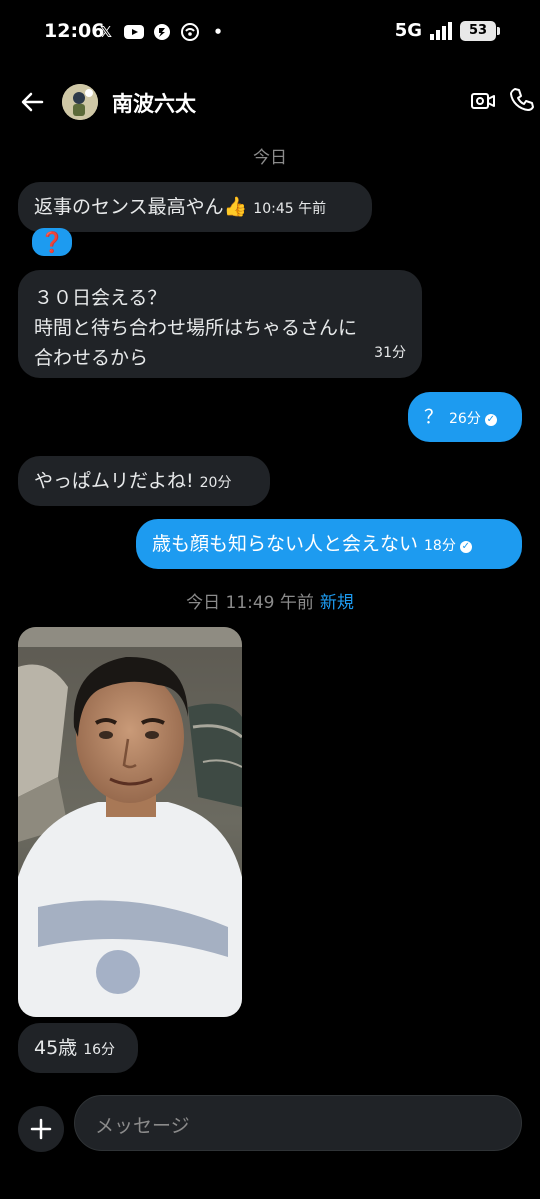  I want to click on message-text: 歳も顔も知らない人と会えない, so click(285, 544).